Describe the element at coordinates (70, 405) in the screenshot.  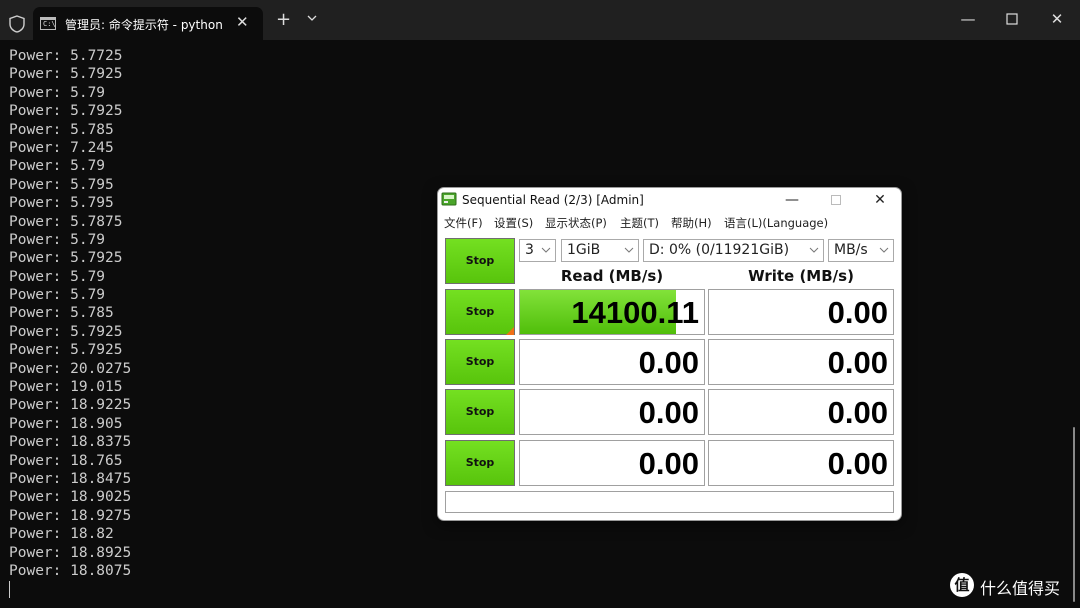
I see `terminal-line: Power: 18.9225` at that location.